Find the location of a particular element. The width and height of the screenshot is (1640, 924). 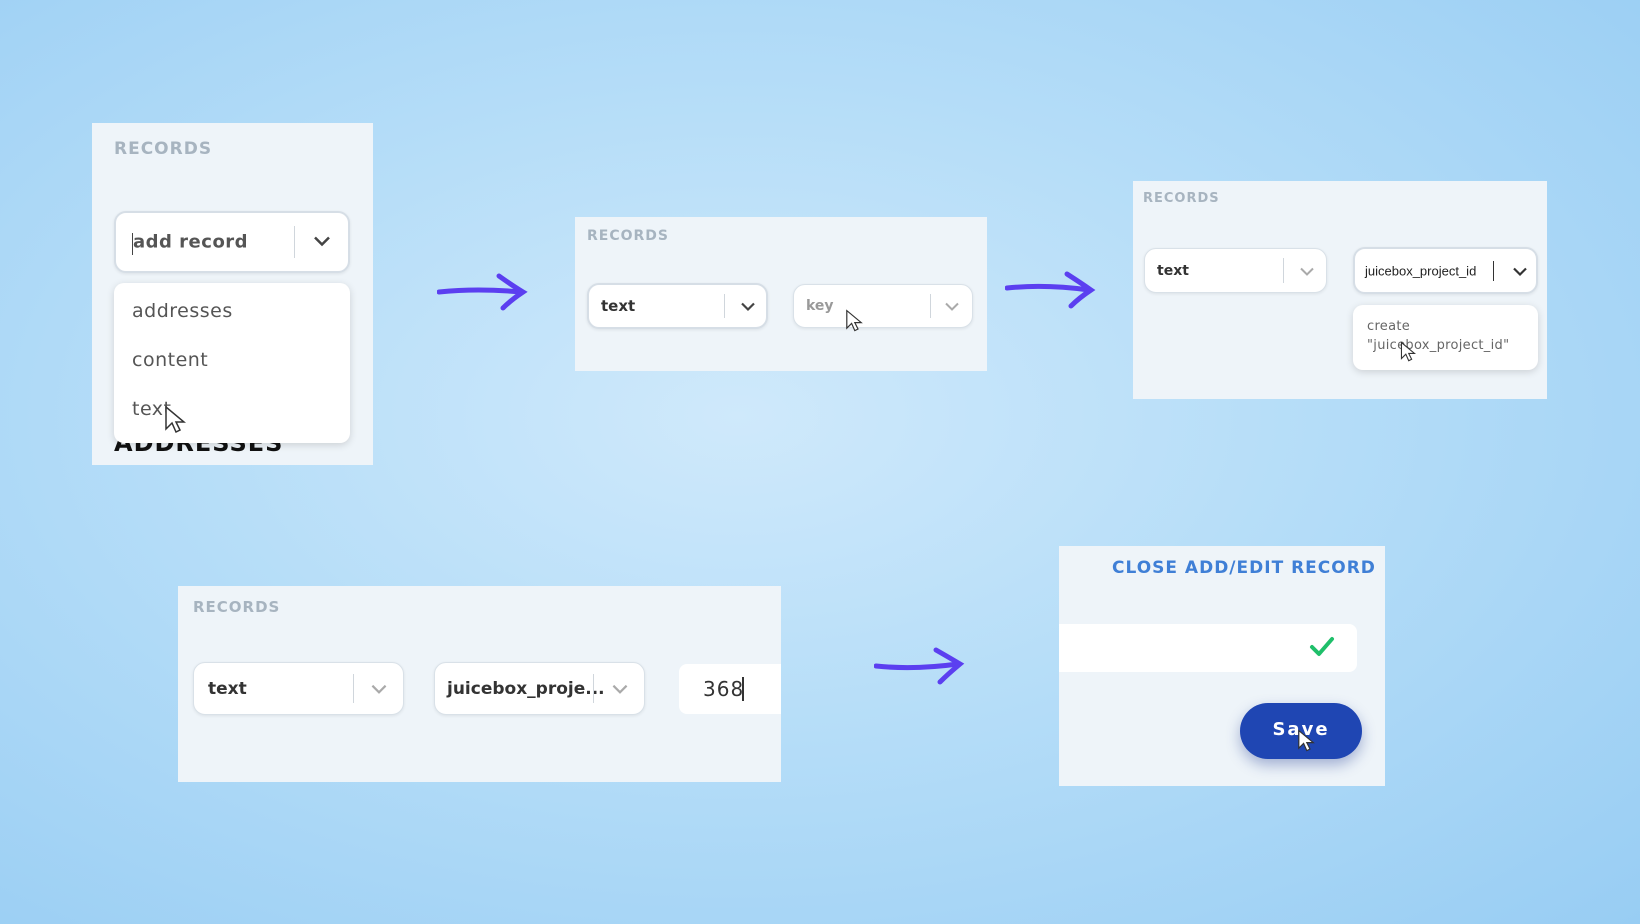

close-add-edit-record-link: CLOSE ADD/EDIT RECORD is located at coordinates (1244, 568).